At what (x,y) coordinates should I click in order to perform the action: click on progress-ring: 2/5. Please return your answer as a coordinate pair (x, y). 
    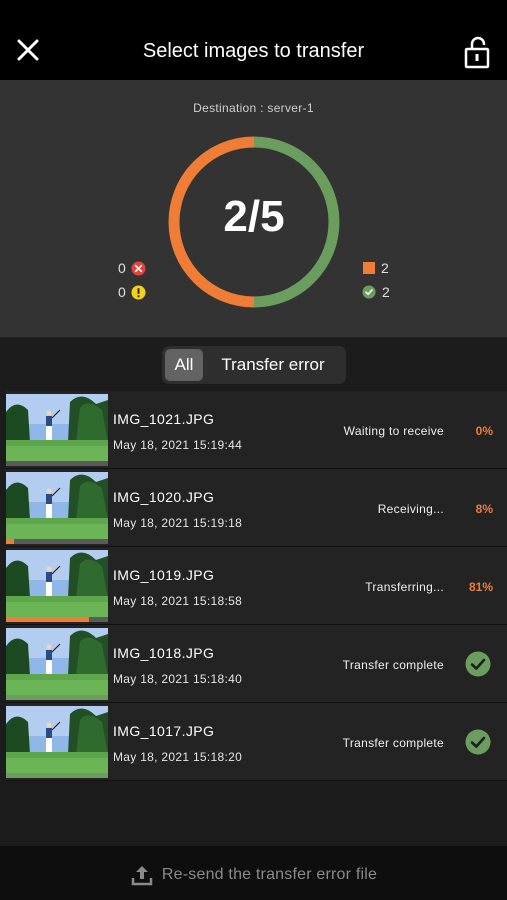
    Looking at the image, I should click on (254, 222).